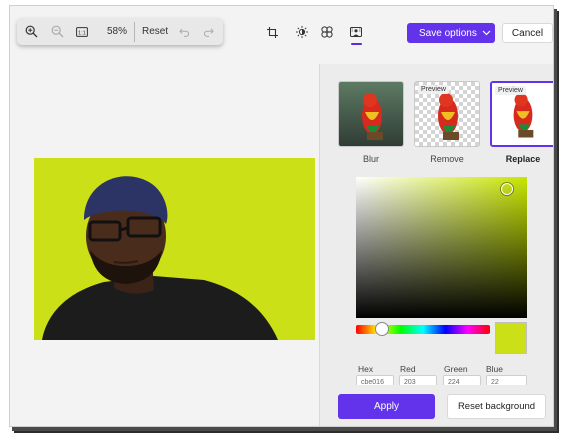  I want to click on zoom-in-icon, so click(31, 31).